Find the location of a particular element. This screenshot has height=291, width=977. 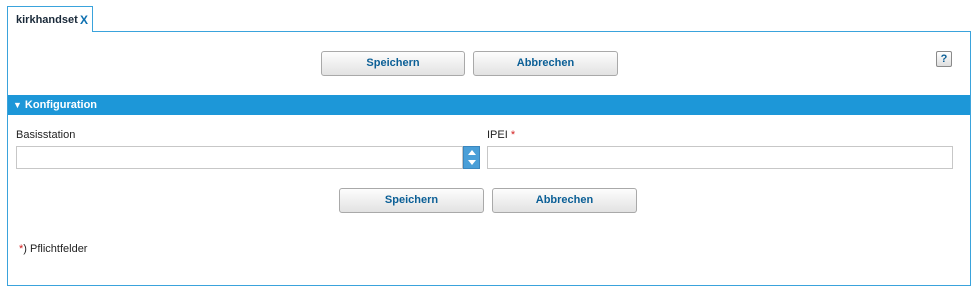

section-header-konfiguration: ▼ Konfiguration is located at coordinates (489, 105).